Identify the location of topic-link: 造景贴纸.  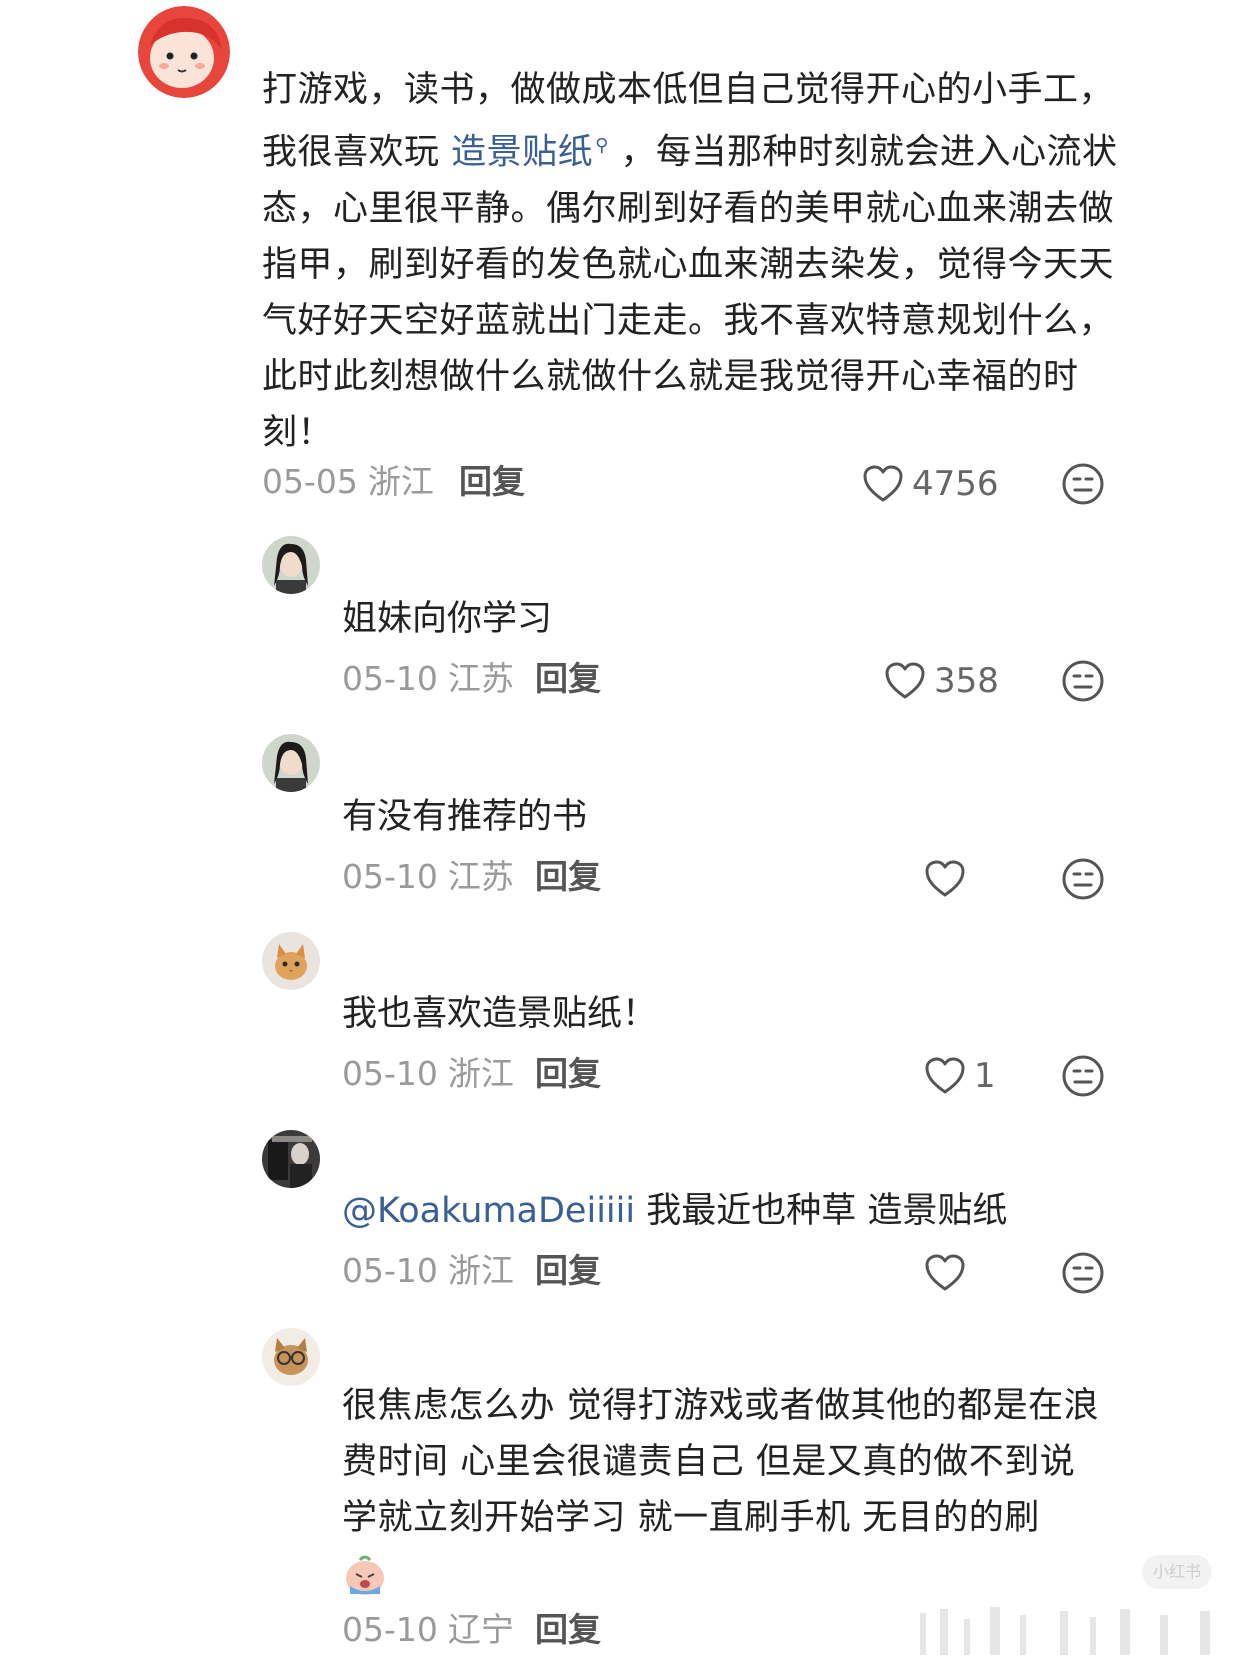
(522, 153).